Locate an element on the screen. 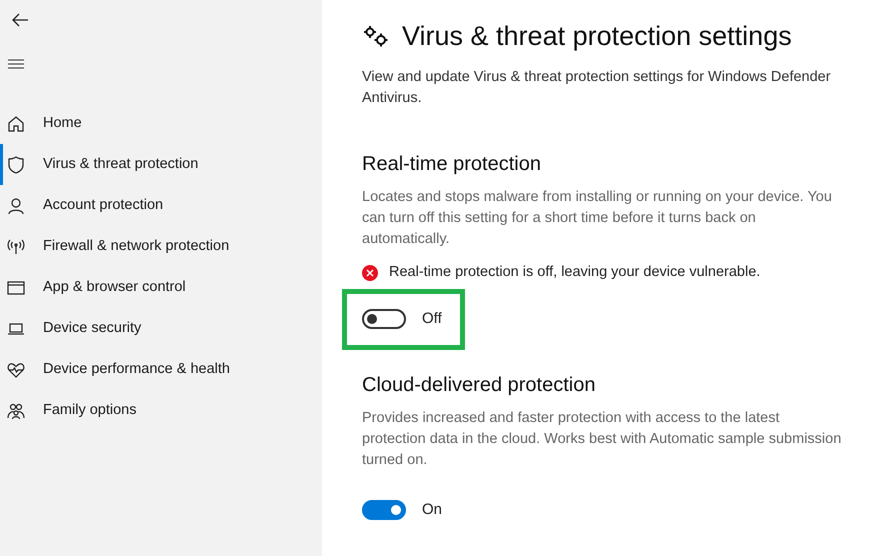 Image resolution: width=888 pixels, height=556 pixels. sidebar-item: Family options is located at coordinates (161, 410).